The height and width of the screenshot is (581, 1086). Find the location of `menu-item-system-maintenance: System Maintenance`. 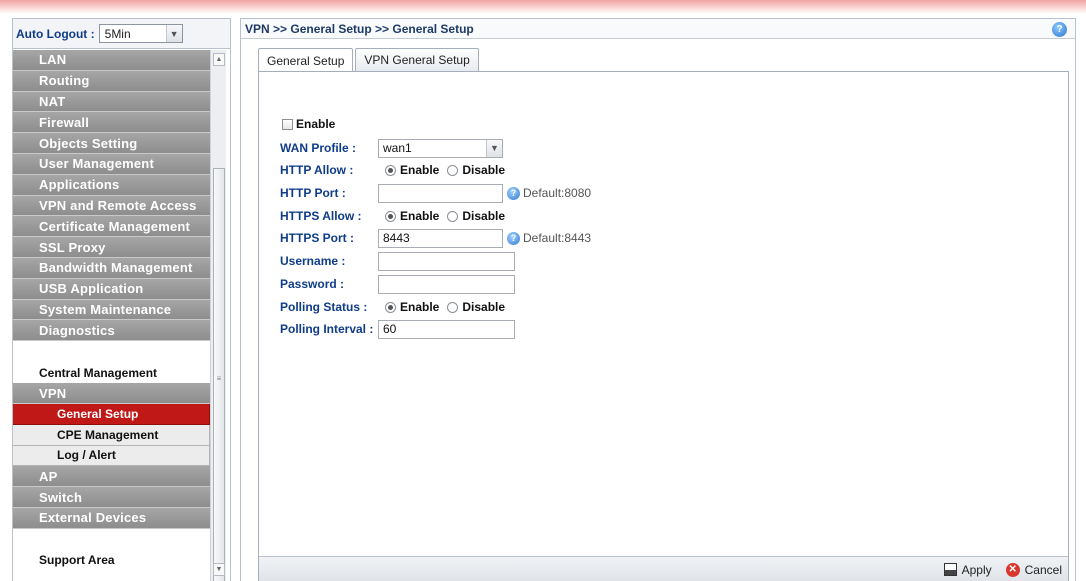

menu-item-system-maintenance: System Maintenance is located at coordinates (111, 310).